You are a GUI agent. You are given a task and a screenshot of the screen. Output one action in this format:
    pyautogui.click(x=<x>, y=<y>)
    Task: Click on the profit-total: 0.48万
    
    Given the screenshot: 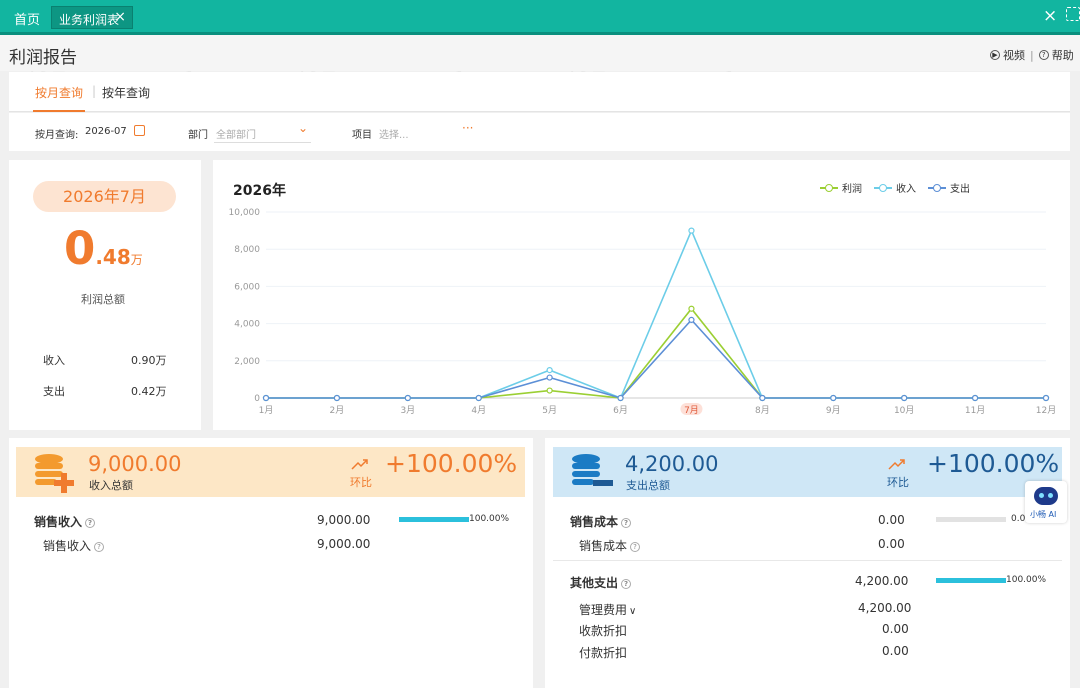 What is the action you would take?
    pyautogui.click(x=103, y=248)
    